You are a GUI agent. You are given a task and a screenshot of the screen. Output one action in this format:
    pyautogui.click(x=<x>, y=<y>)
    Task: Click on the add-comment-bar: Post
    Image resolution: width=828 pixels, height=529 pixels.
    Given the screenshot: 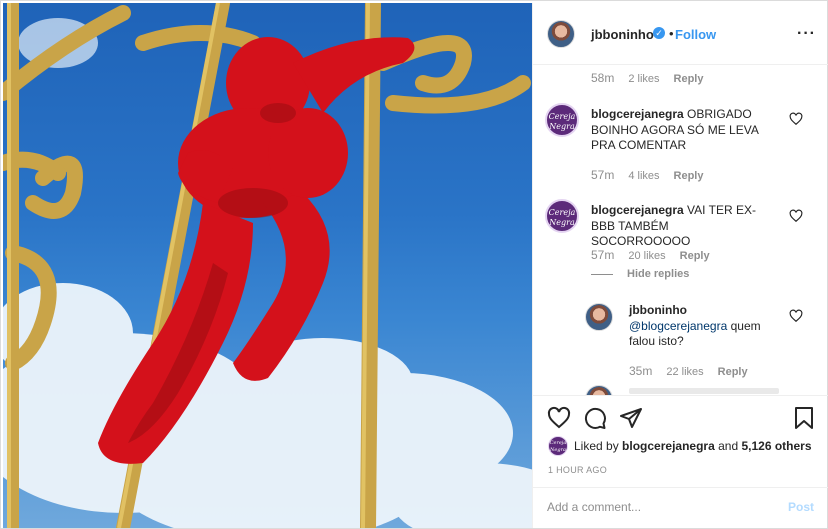 What is the action you would take?
    pyautogui.click(x=680, y=507)
    